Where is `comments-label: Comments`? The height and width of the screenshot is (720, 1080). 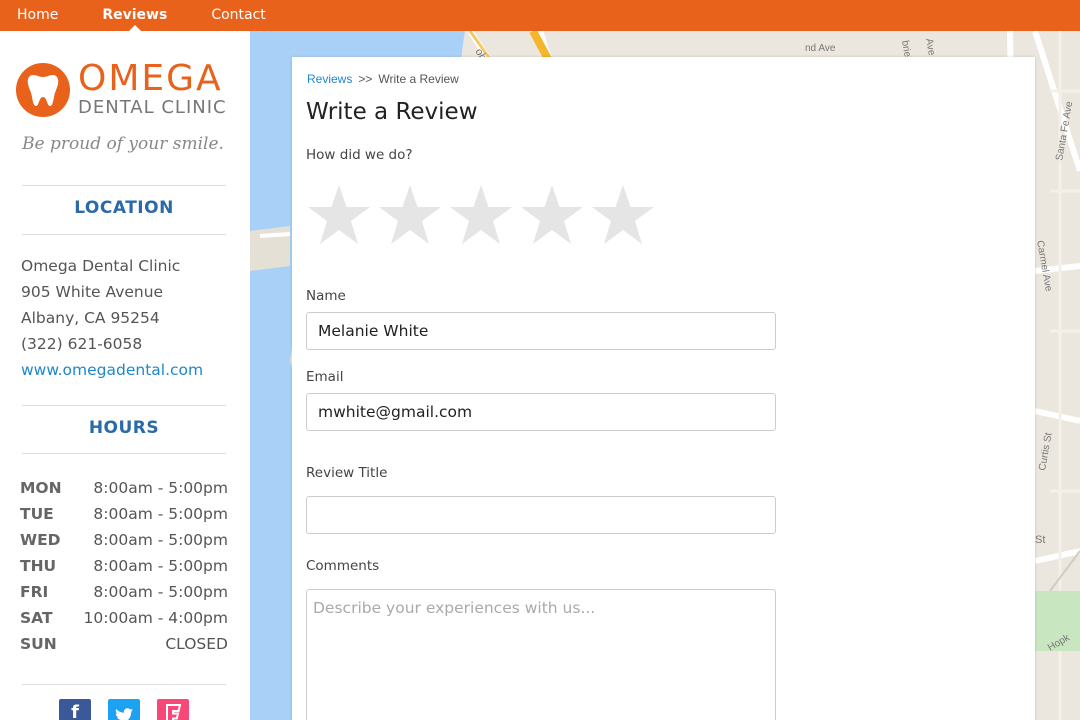
comments-label: Comments is located at coordinates (343, 566).